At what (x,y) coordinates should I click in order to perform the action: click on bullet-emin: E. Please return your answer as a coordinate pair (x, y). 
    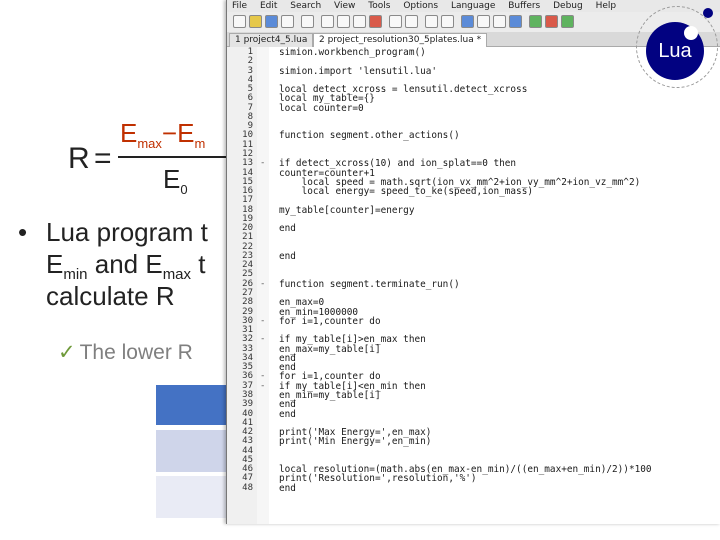
    Looking at the image, I should click on (55, 264).